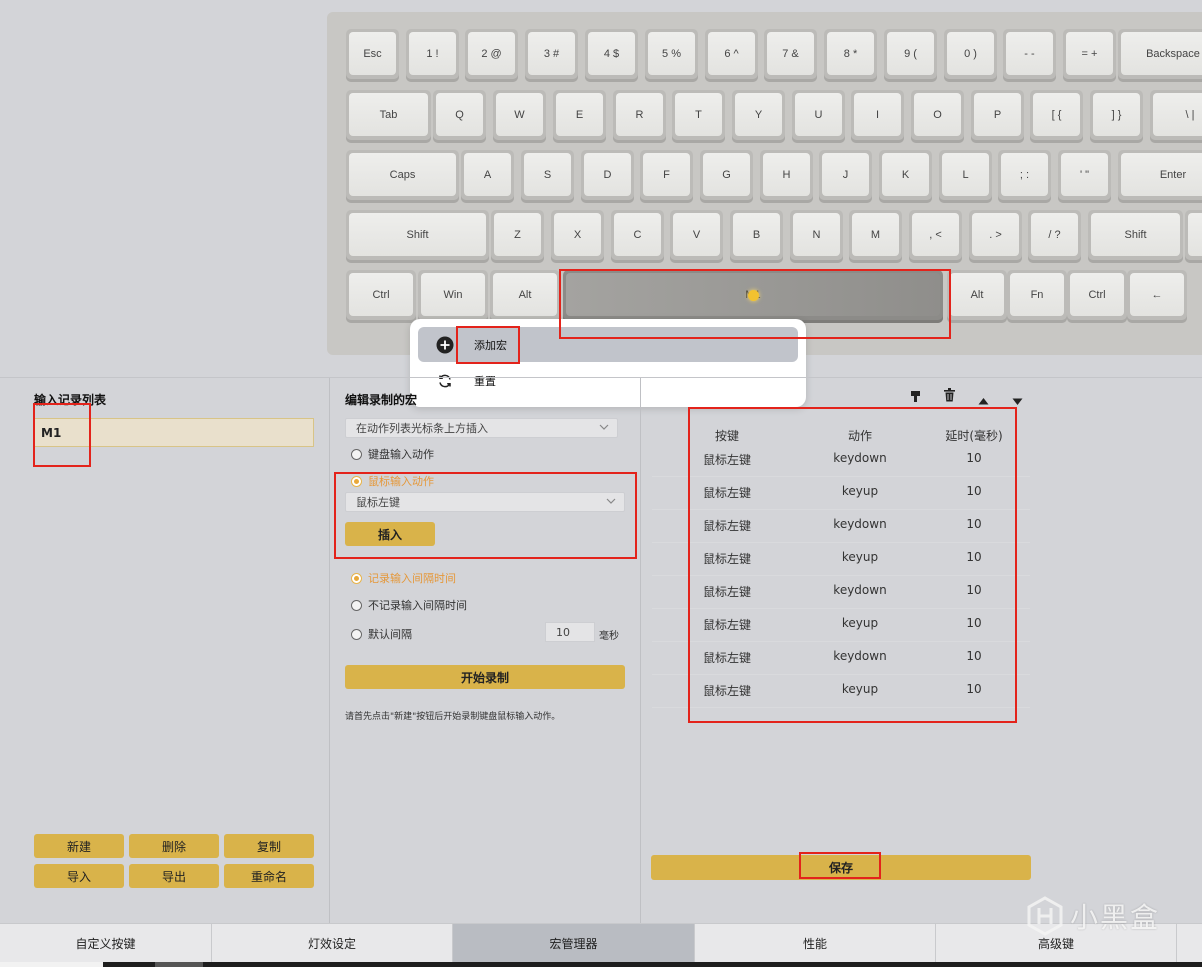  What do you see at coordinates (1116, 116) in the screenshot?
I see `key--: ] }` at bounding box center [1116, 116].